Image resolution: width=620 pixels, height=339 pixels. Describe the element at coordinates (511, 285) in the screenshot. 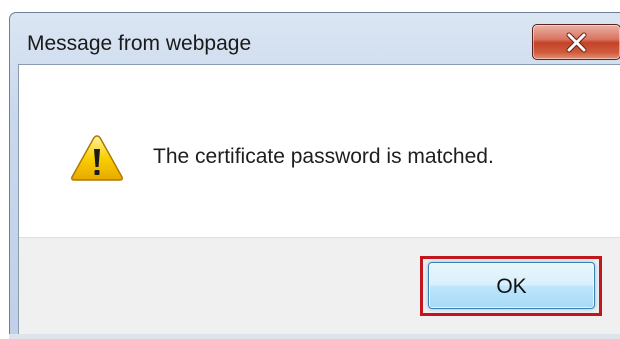

I see `ok-button: OK` at that location.